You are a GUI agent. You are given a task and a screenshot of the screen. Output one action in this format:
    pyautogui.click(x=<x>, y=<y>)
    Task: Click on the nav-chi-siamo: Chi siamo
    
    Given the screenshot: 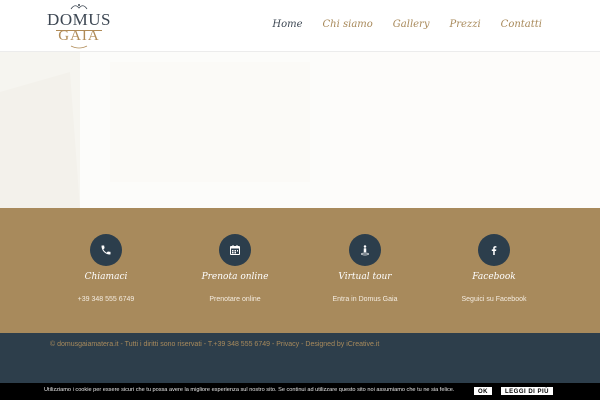 What is the action you would take?
    pyautogui.click(x=348, y=24)
    